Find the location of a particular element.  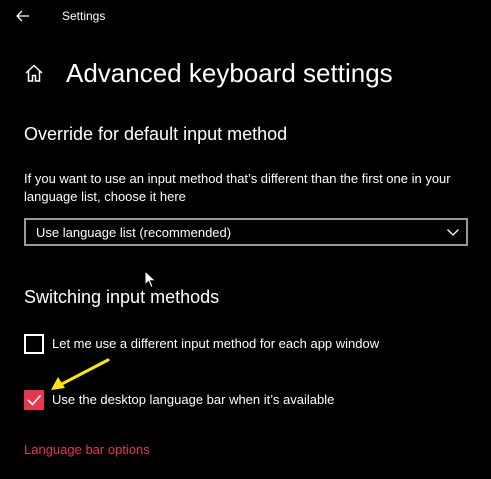

window-title: Settings is located at coordinates (84, 16).